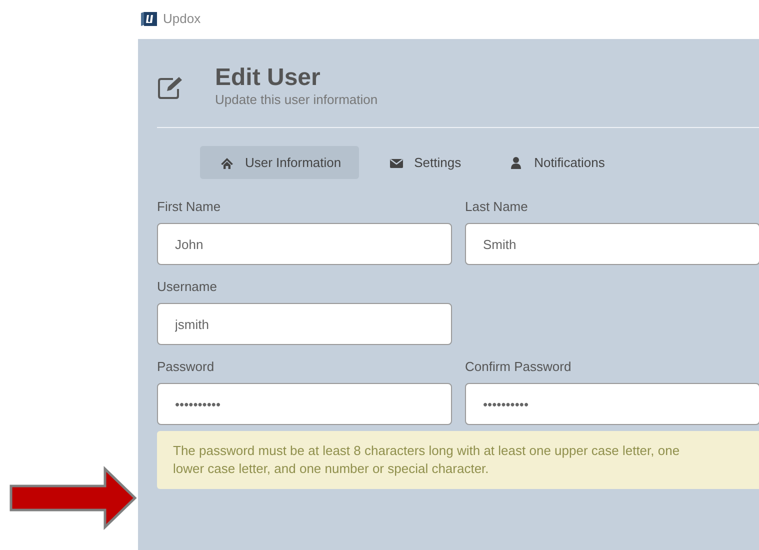 This screenshot has width=759, height=550. What do you see at coordinates (497, 207) in the screenshot?
I see `field-label: Last Name` at bounding box center [497, 207].